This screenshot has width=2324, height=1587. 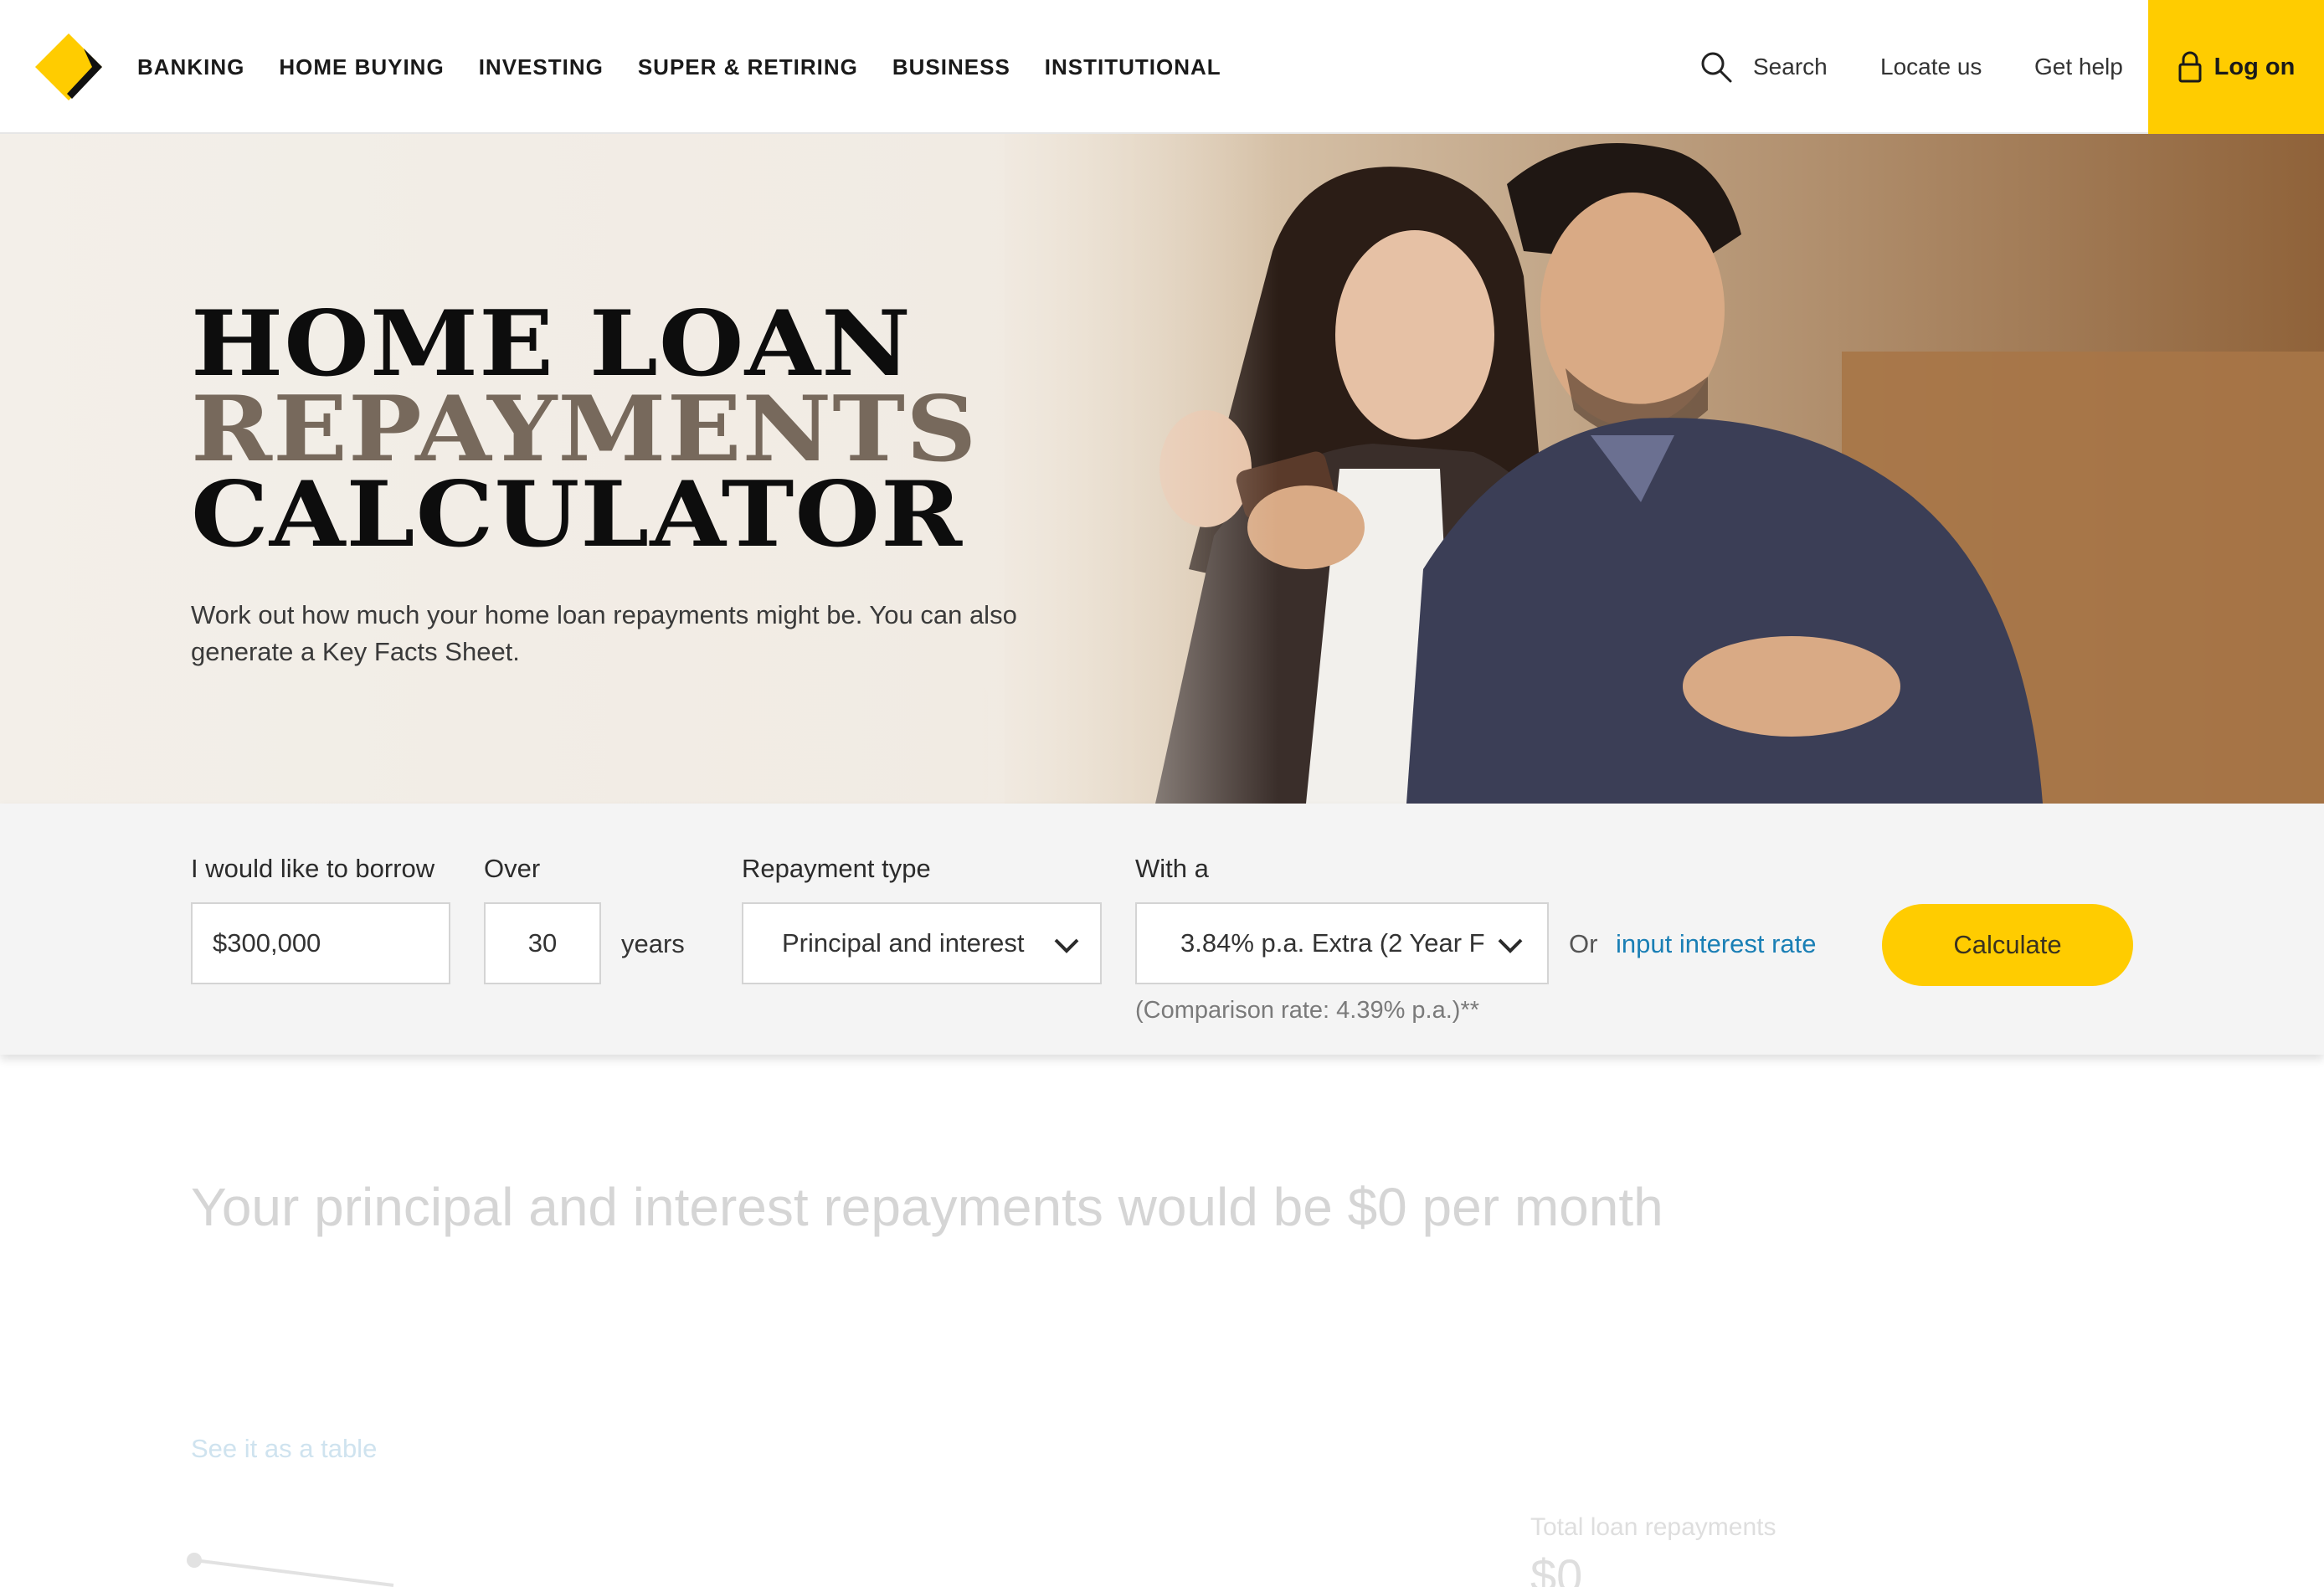 What do you see at coordinates (1583, 944) in the screenshot?
I see `or-label: Or` at bounding box center [1583, 944].